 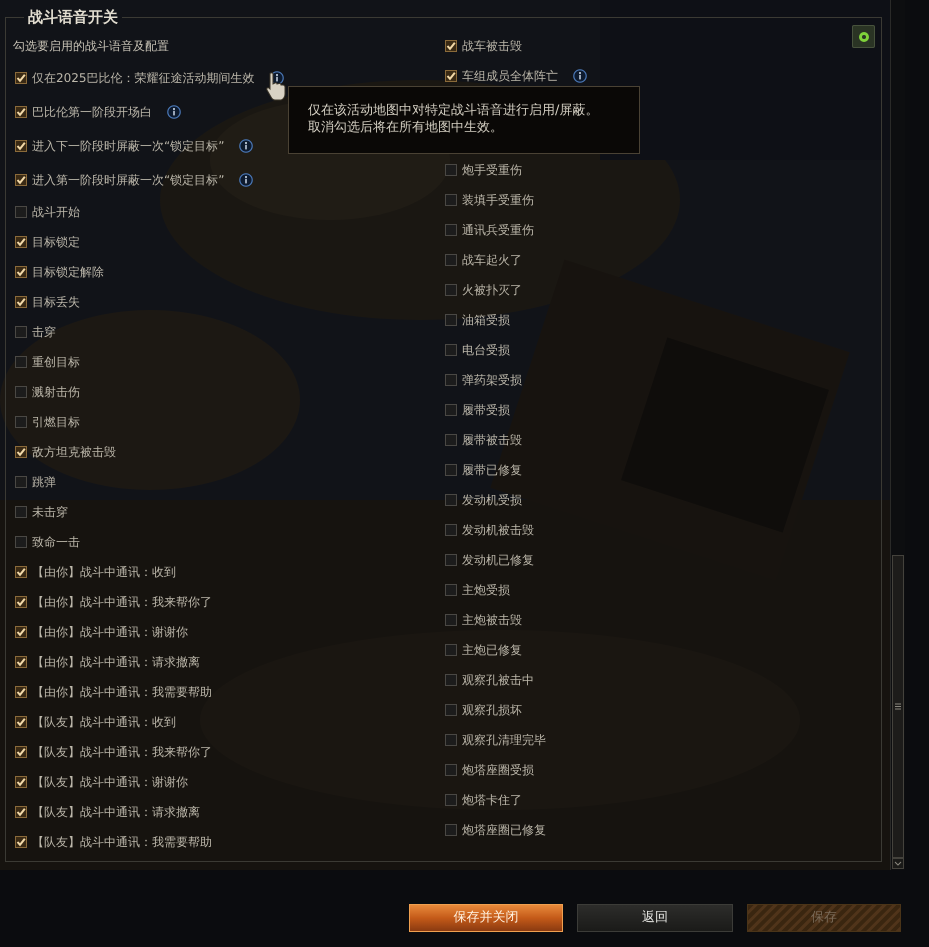 What do you see at coordinates (486, 350) in the screenshot?
I see `option-label: 电台受损` at bounding box center [486, 350].